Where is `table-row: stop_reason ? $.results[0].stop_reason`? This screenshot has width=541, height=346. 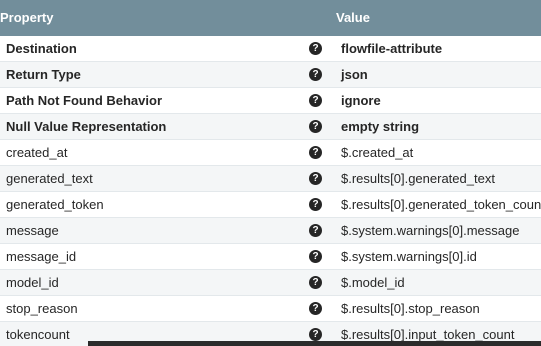 table-row: stop_reason ? $.results[0].stop_reason is located at coordinates (270, 309).